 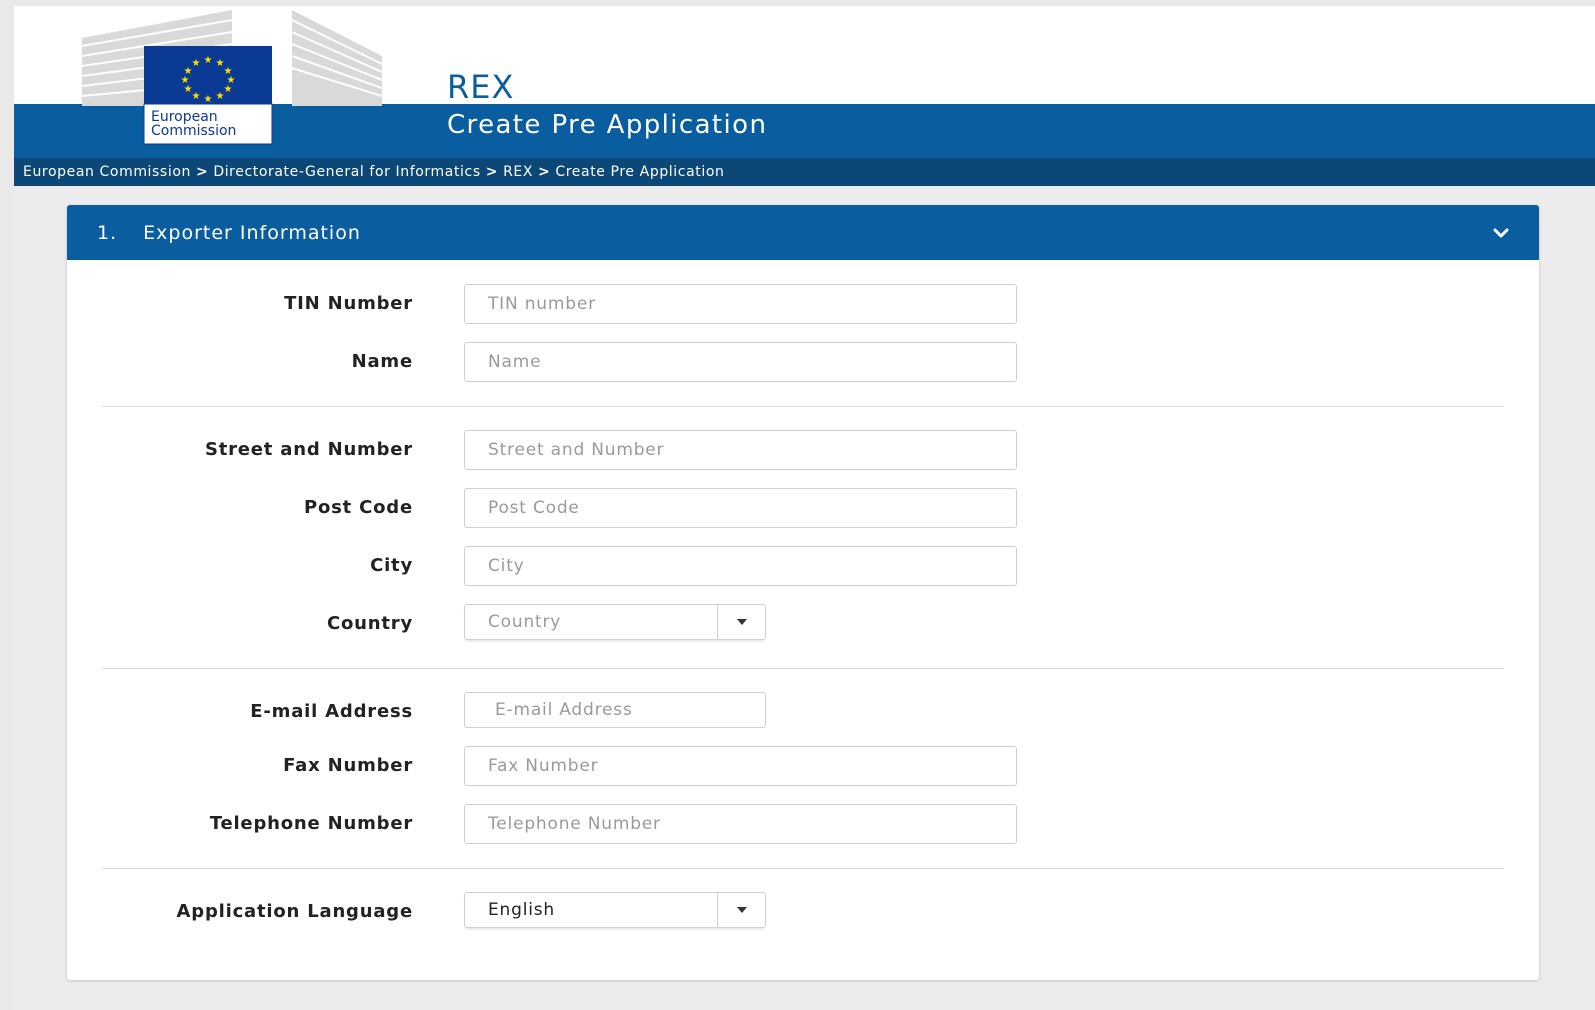 What do you see at coordinates (740, 566) in the screenshot?
I see `city-input` at bounding box center [740, 566].